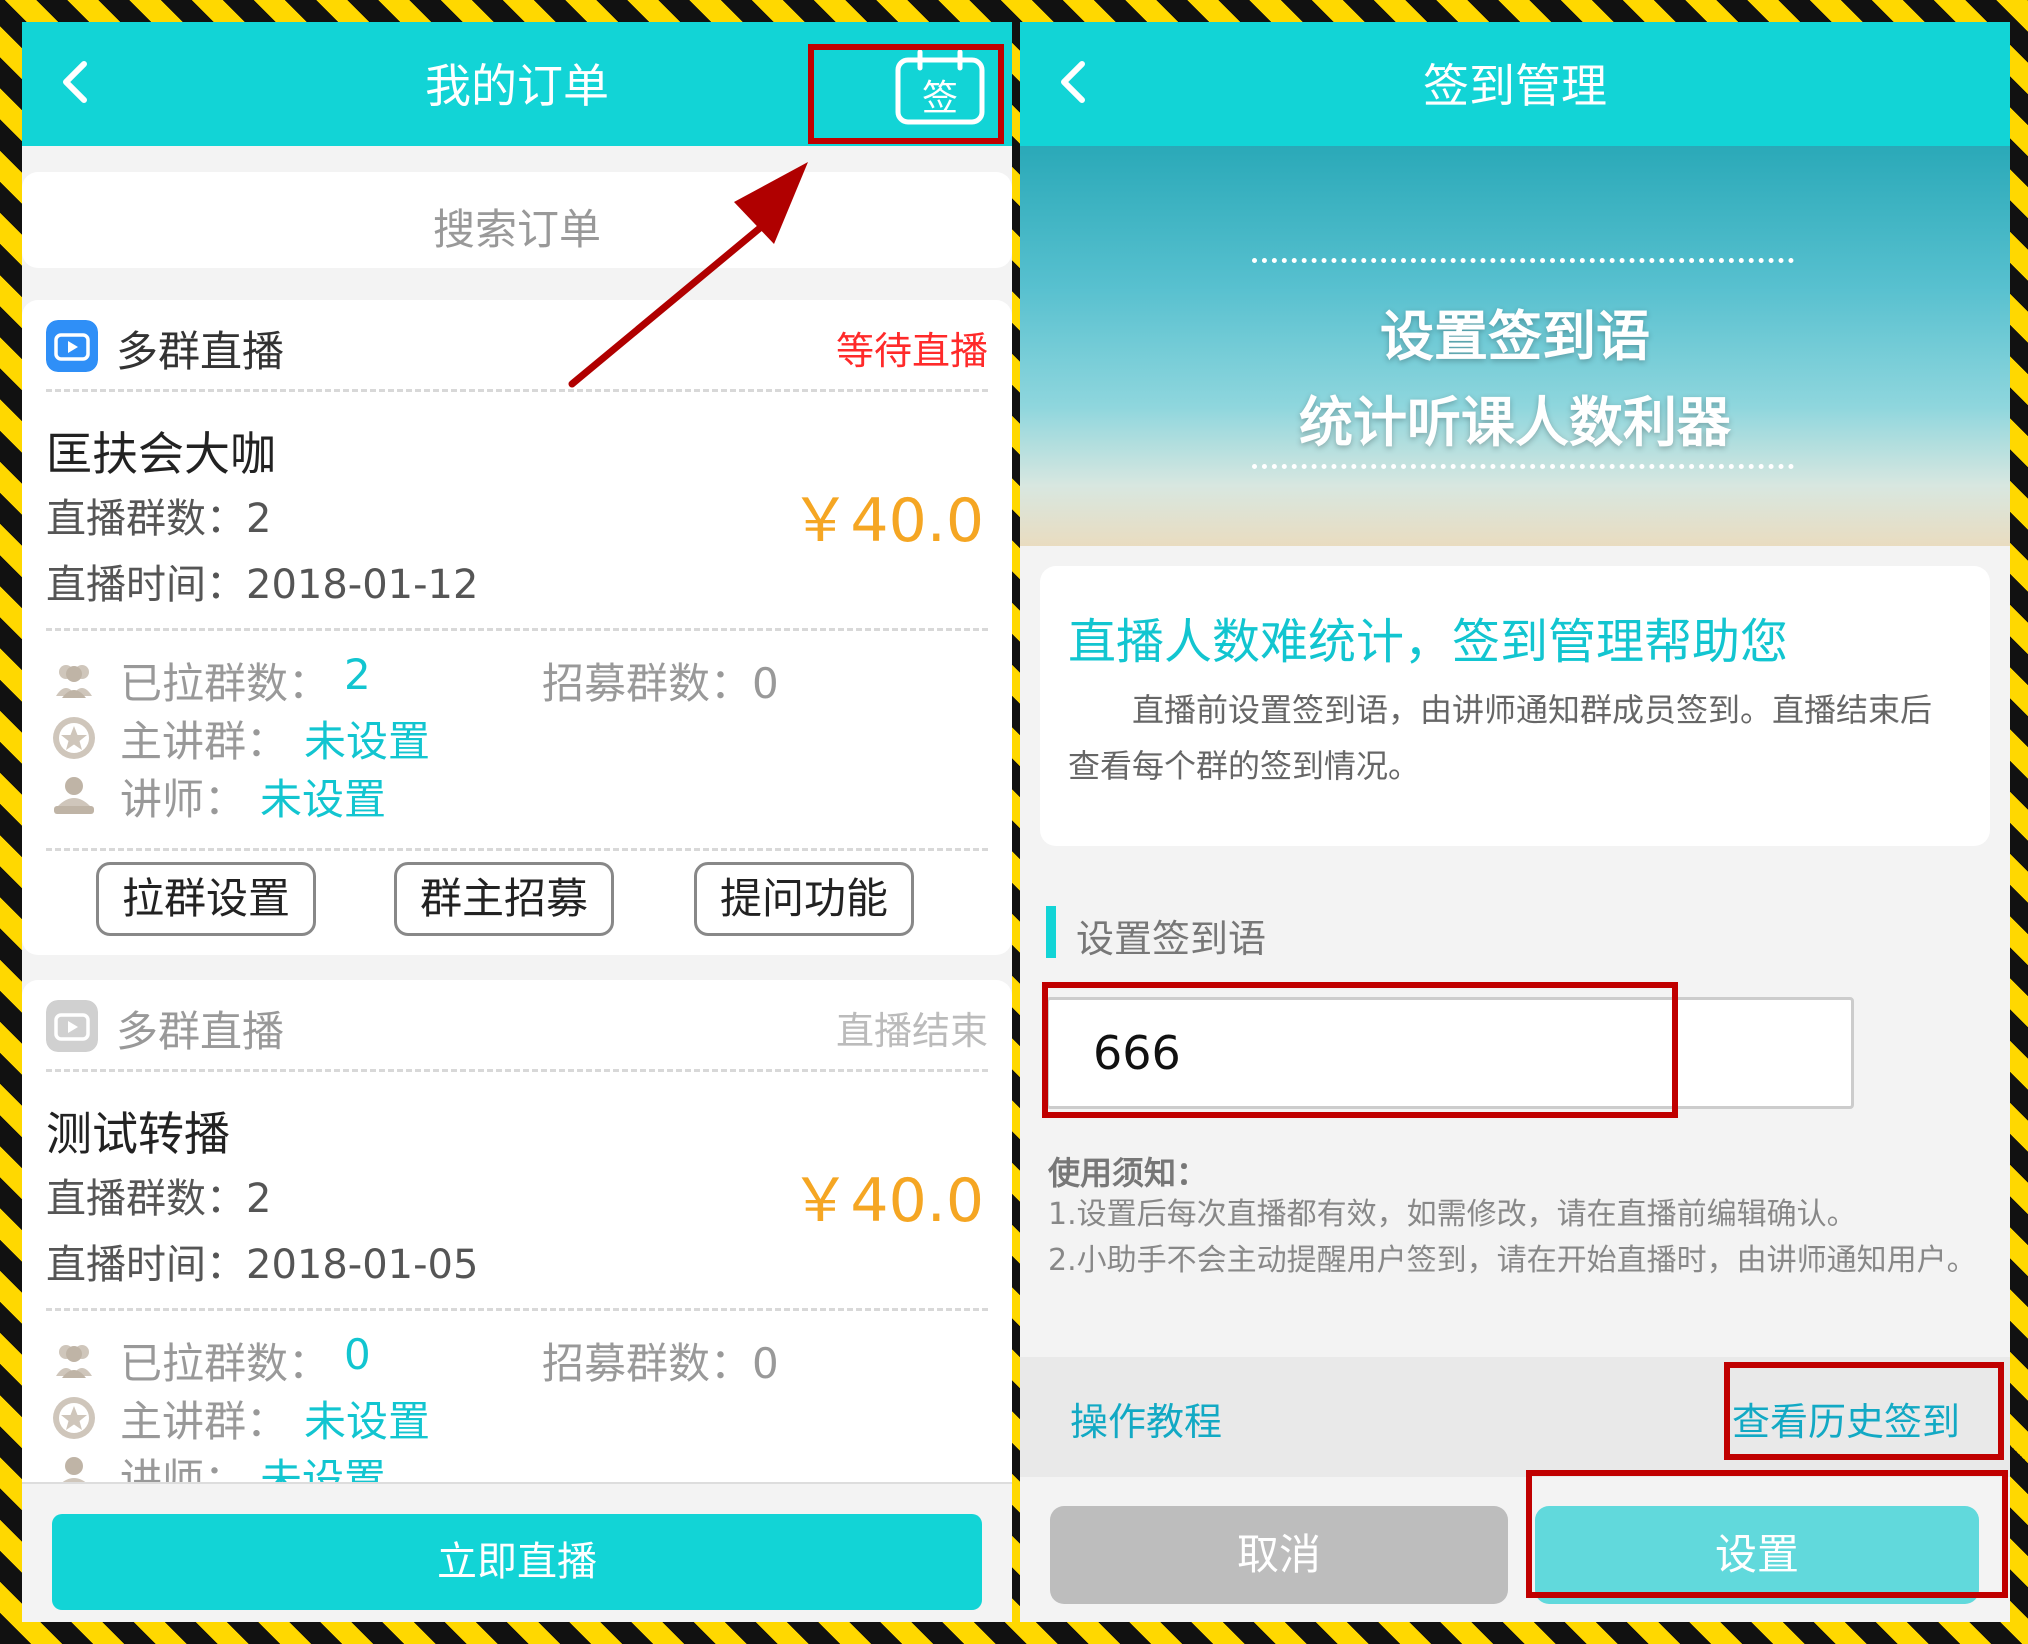 The image size is (2028, 1644). What do you see at coordinates (688, 275) in the screenshot?
I see `annotation-arrow` at bounding box center [688, 275].